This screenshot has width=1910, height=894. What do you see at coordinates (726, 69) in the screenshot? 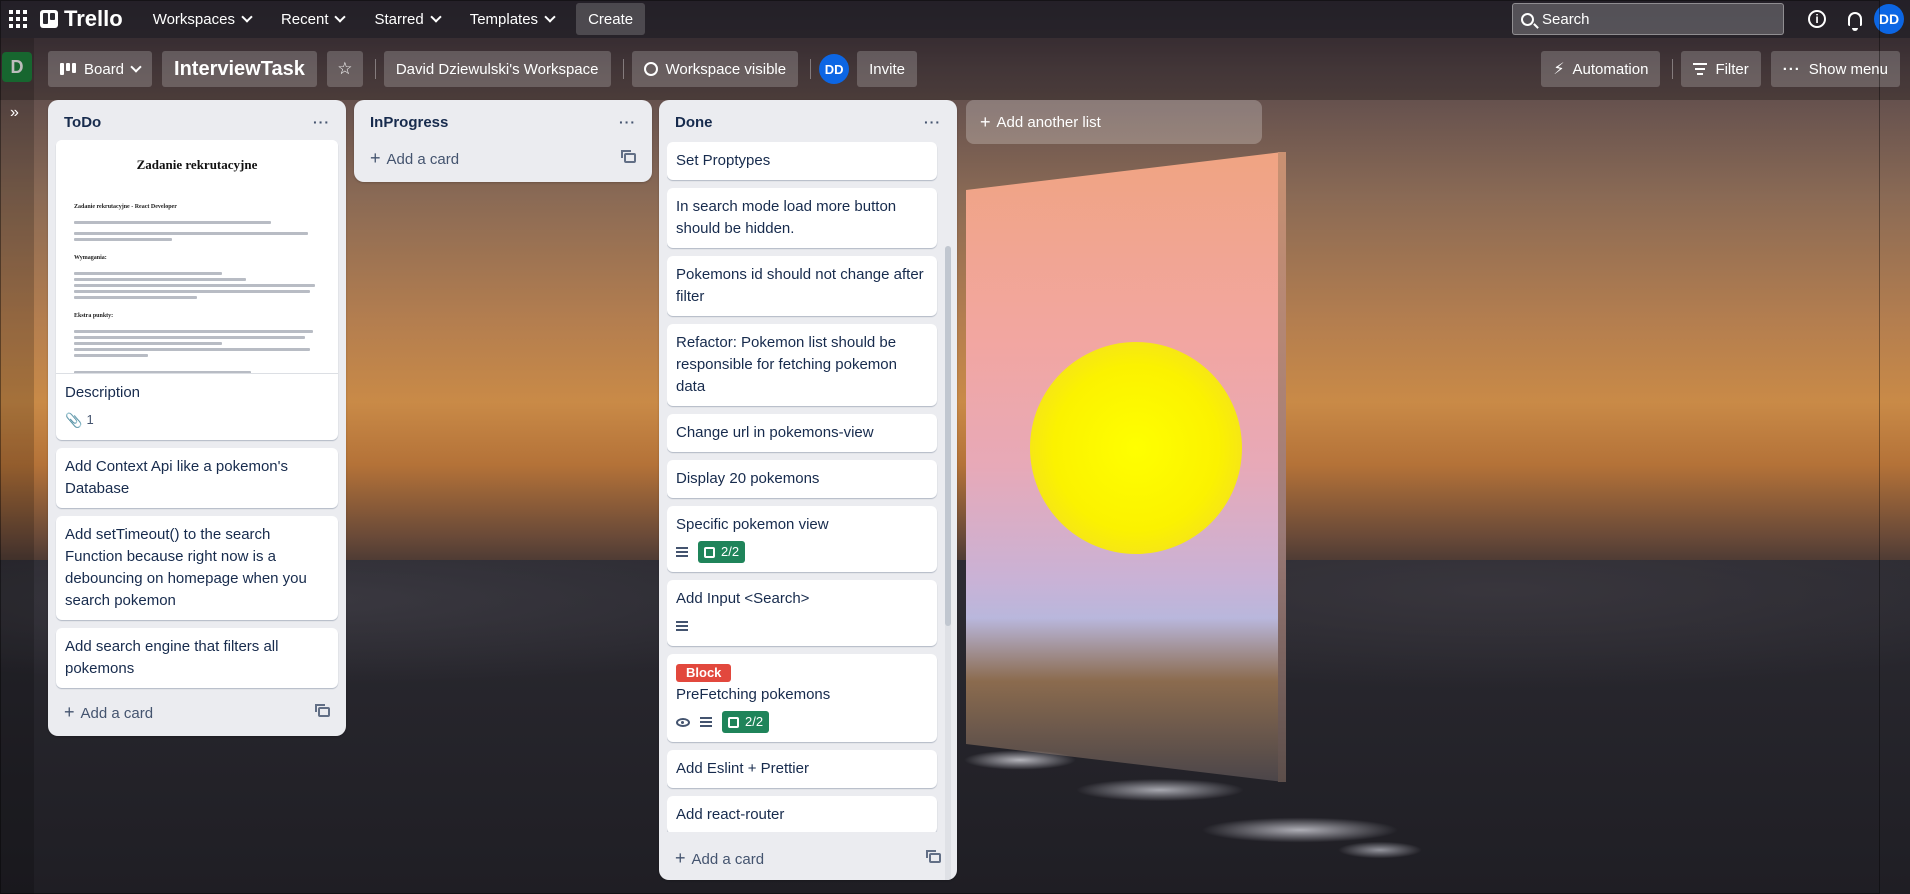
I see `visibility-label: Workspace visible` at bounding box center [726, 69].